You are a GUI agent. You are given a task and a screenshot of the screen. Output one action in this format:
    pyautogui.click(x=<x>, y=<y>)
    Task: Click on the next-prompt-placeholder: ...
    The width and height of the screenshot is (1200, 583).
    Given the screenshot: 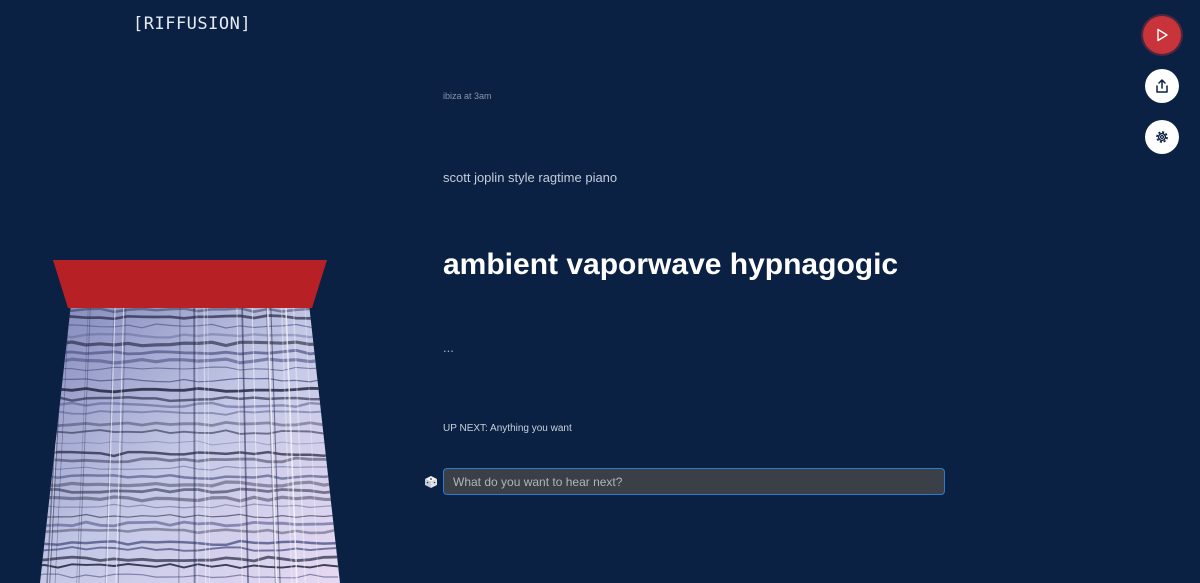 What is the action you would take?
    pyautogui.click(x=448, y=347)
    